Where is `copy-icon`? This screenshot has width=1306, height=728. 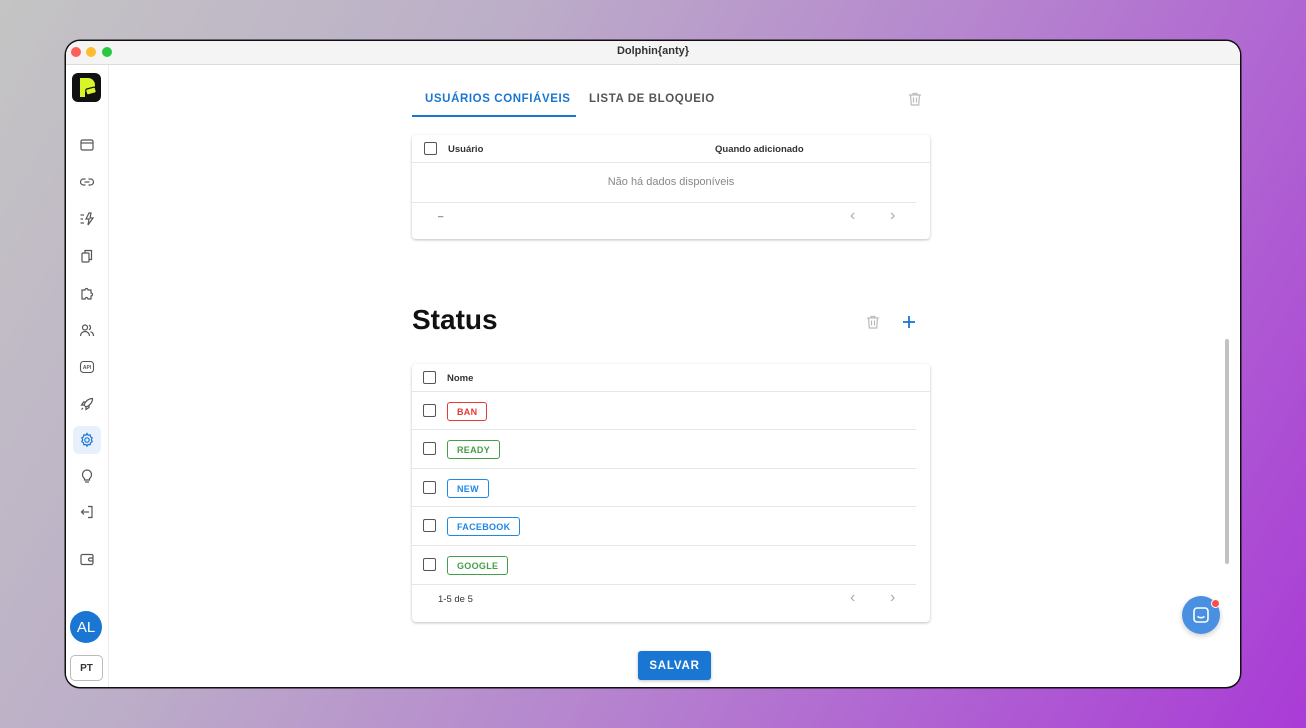 copy-icon is located at coordinates (87, 256).